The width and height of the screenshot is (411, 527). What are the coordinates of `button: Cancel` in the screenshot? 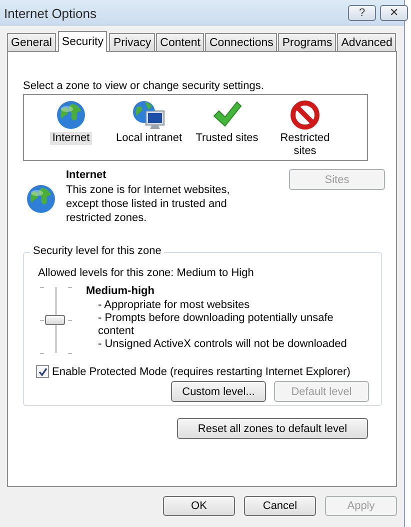 It's located at (280, 506).